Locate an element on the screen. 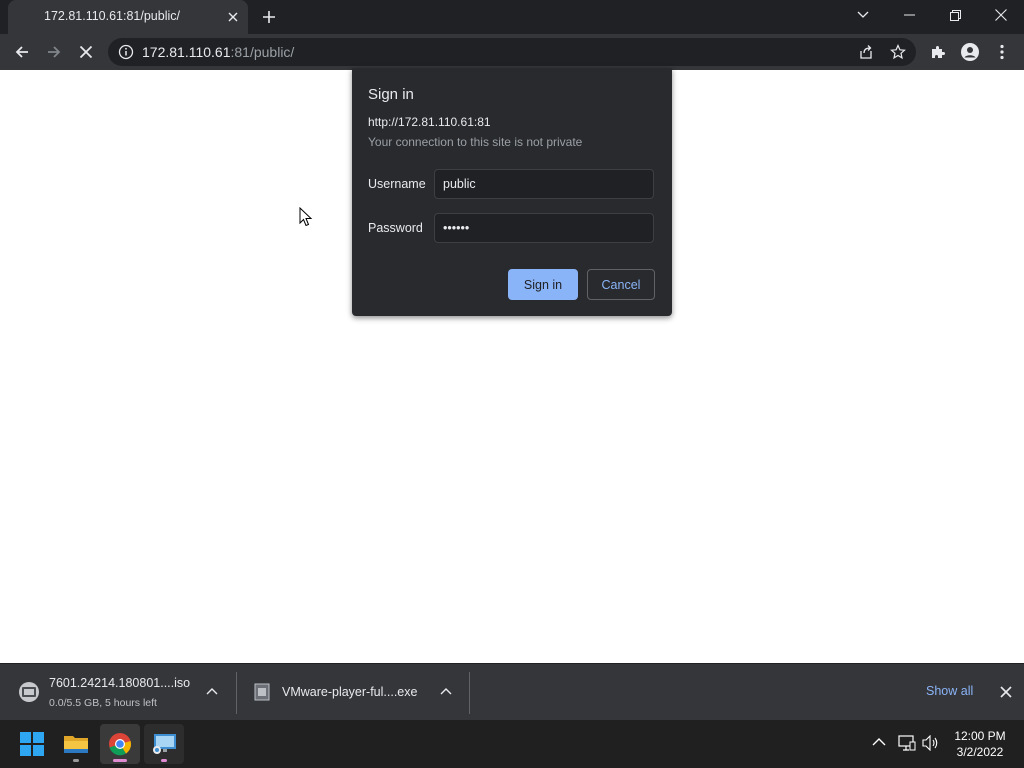 This screenshot has height=768, width=1024. extensions-icon is located at coordinates (938, 52).